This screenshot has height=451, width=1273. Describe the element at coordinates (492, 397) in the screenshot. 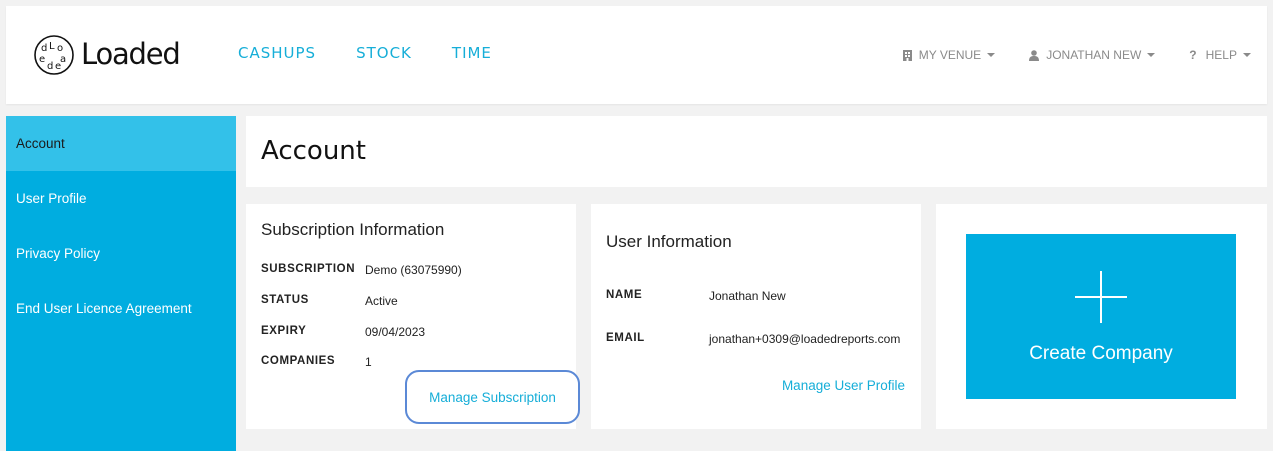

I see `manage-subscription-button: Manage Subscription` at that location.